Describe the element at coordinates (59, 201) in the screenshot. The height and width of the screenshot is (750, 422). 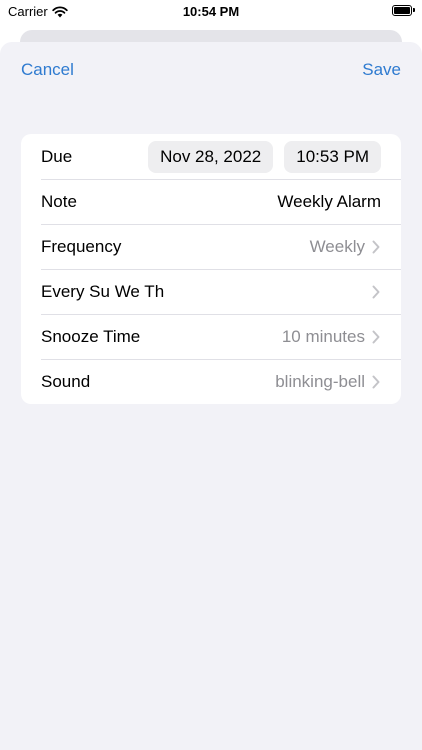
I see `note-label: Note` at that location.